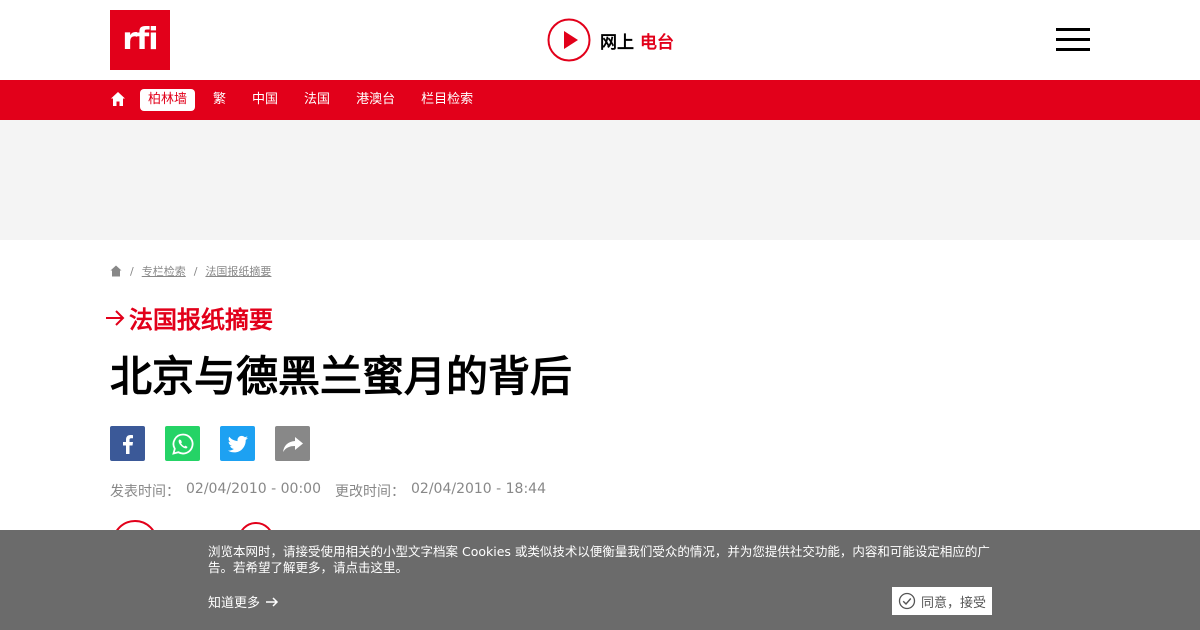 The height and width of the screenshot is (630, 1200). I want to click on more-share-button, so click(292, 443).